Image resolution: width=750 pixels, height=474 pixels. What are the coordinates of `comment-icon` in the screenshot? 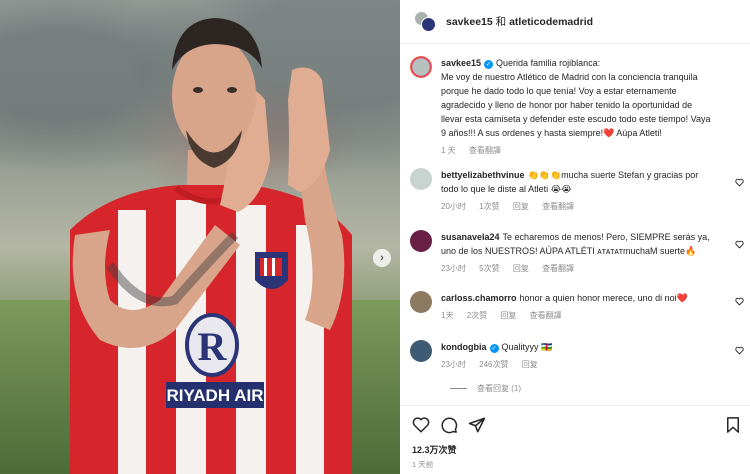 It's located at (449, 425).